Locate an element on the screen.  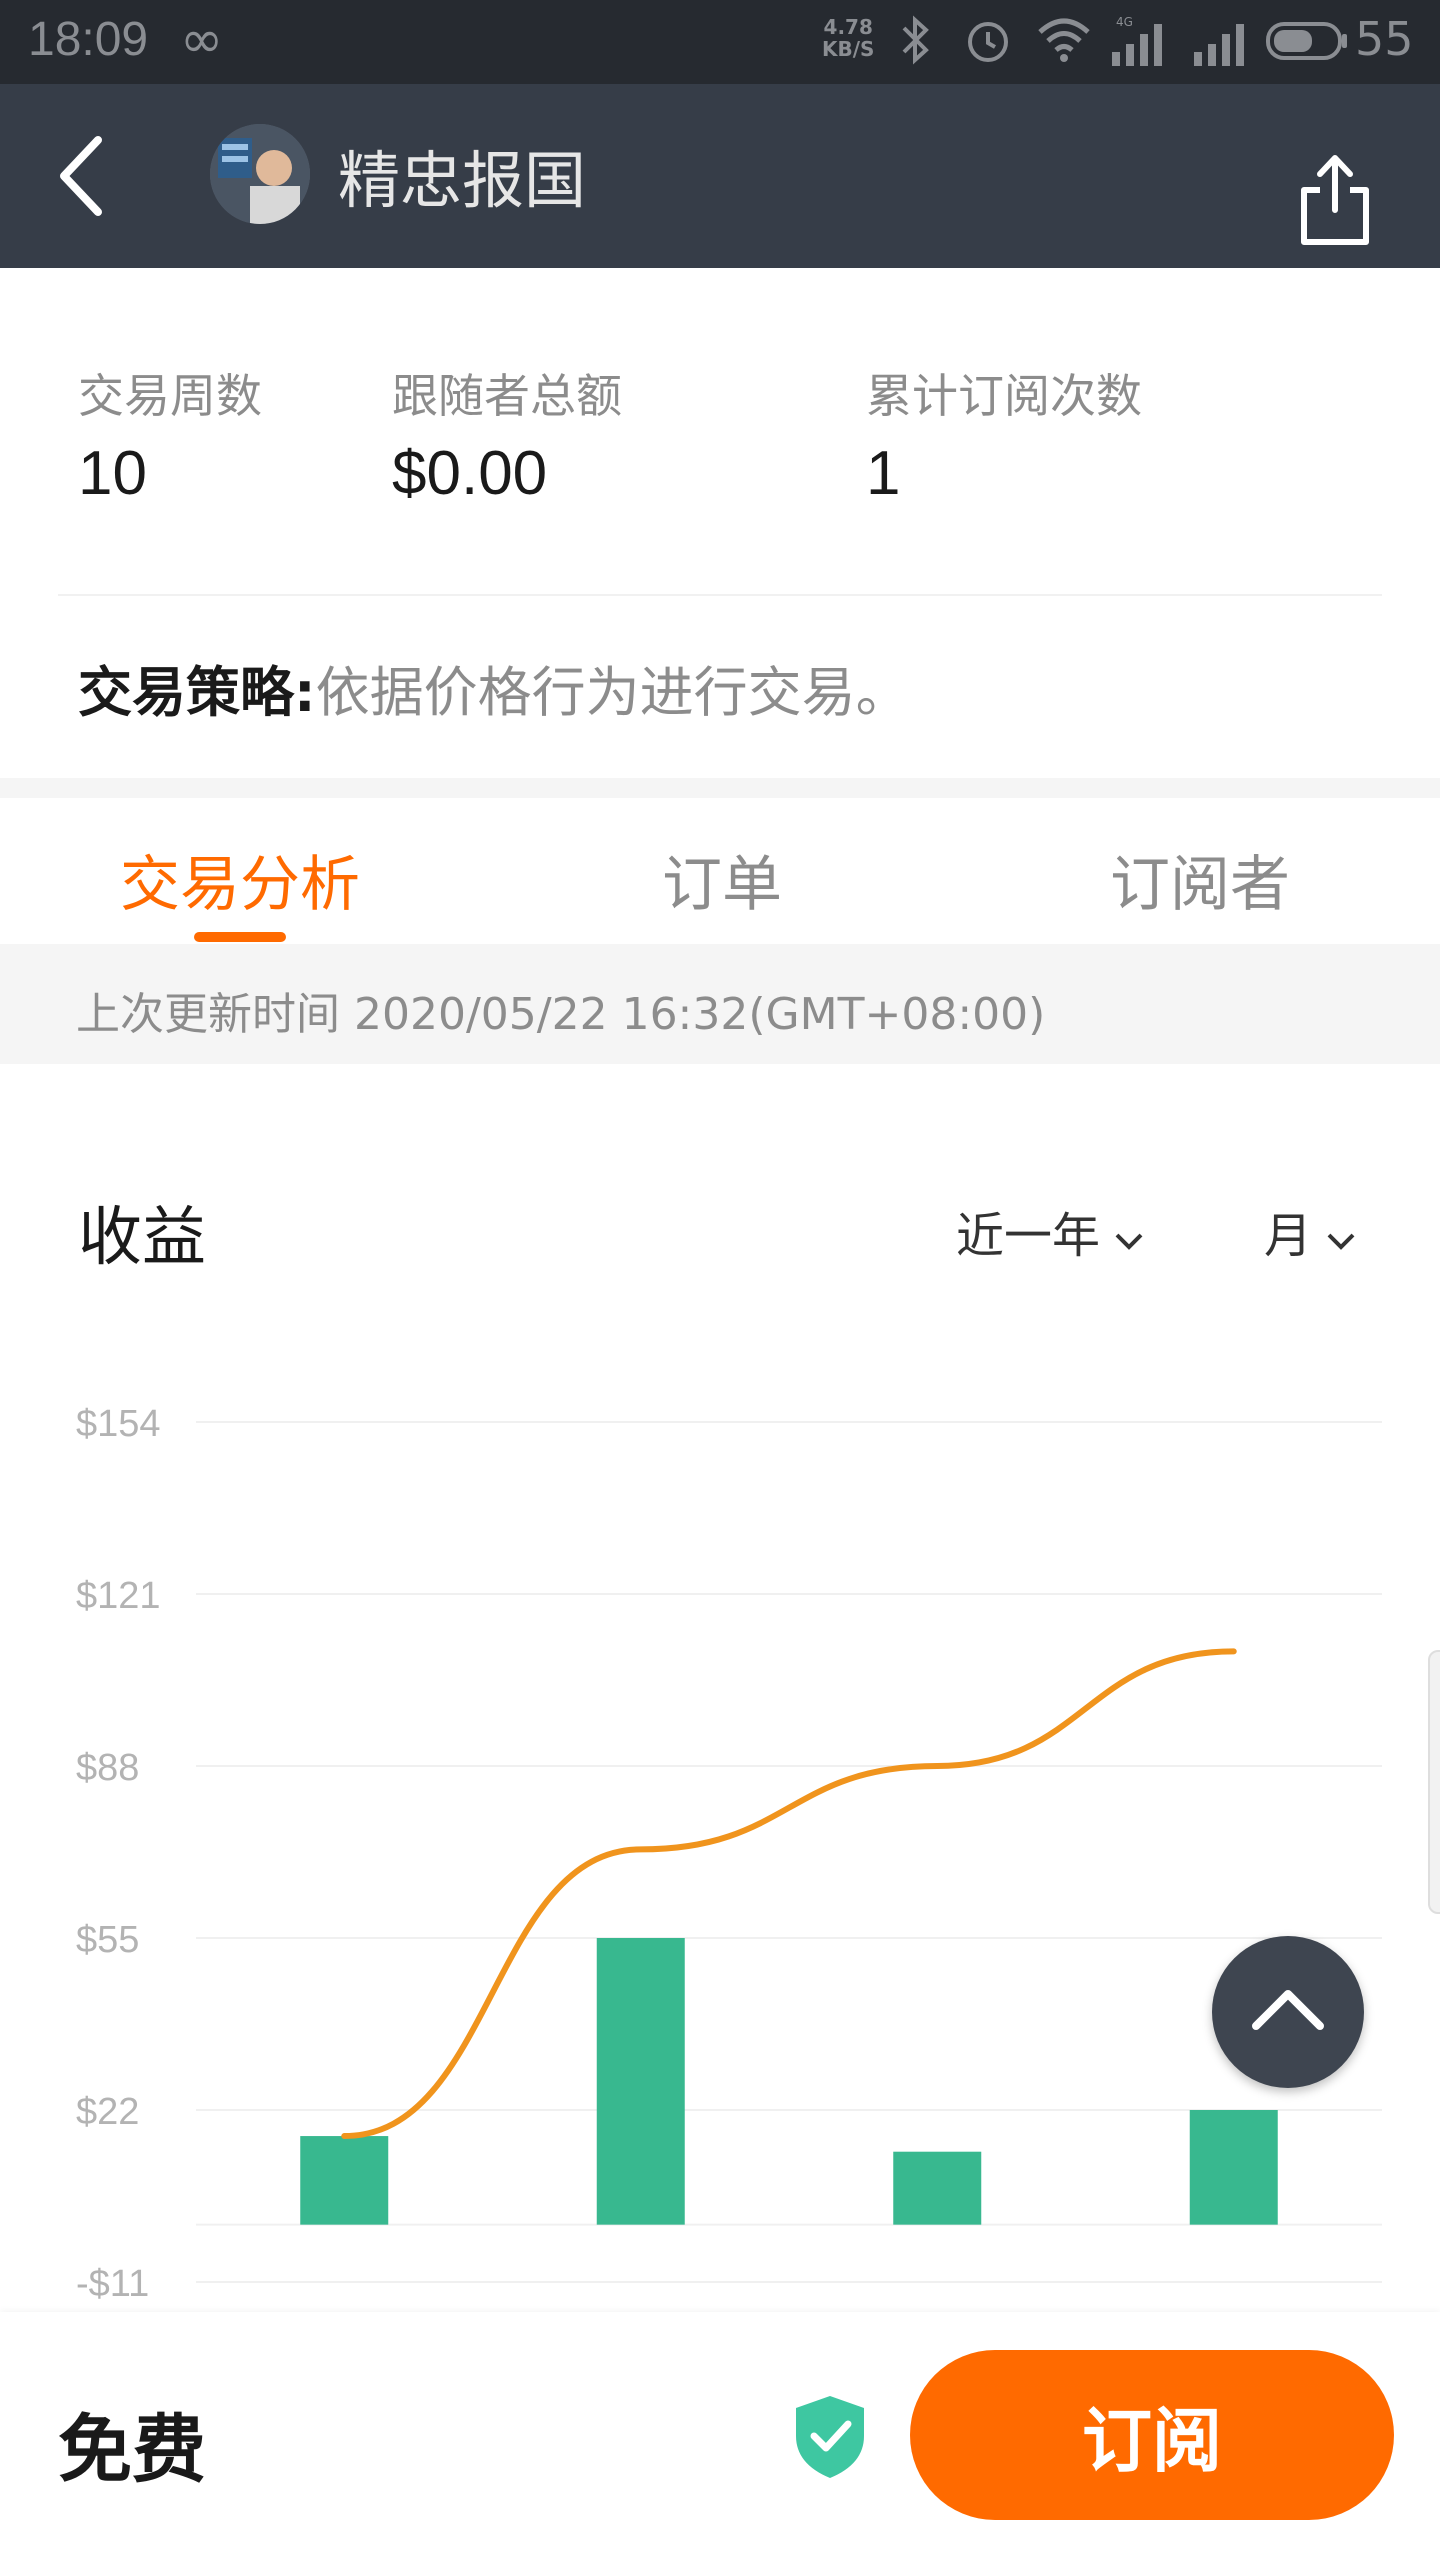
y-tick-label: $121 is located at coordinates (118, 1596).